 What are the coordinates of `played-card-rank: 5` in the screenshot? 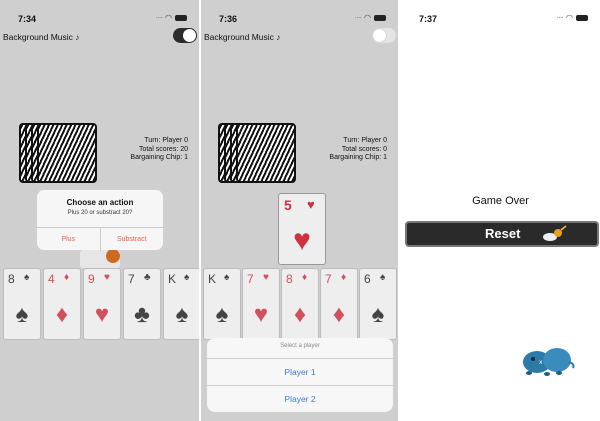 It's located at (288, 205).